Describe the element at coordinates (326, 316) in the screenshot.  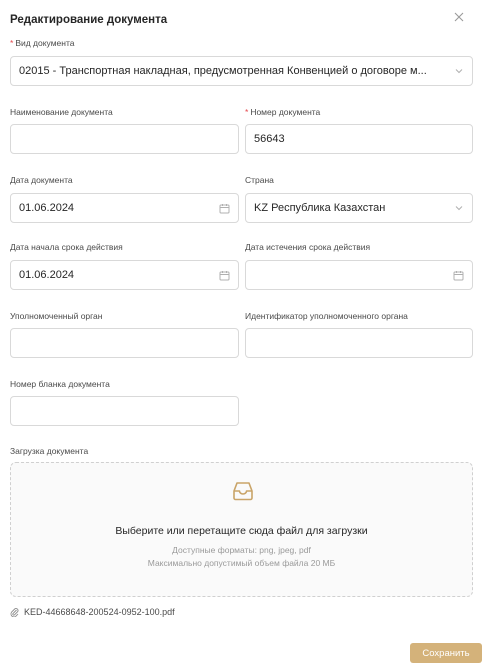
I see `authority-id-label: Идентификатор уполномоченного органа` at that location.